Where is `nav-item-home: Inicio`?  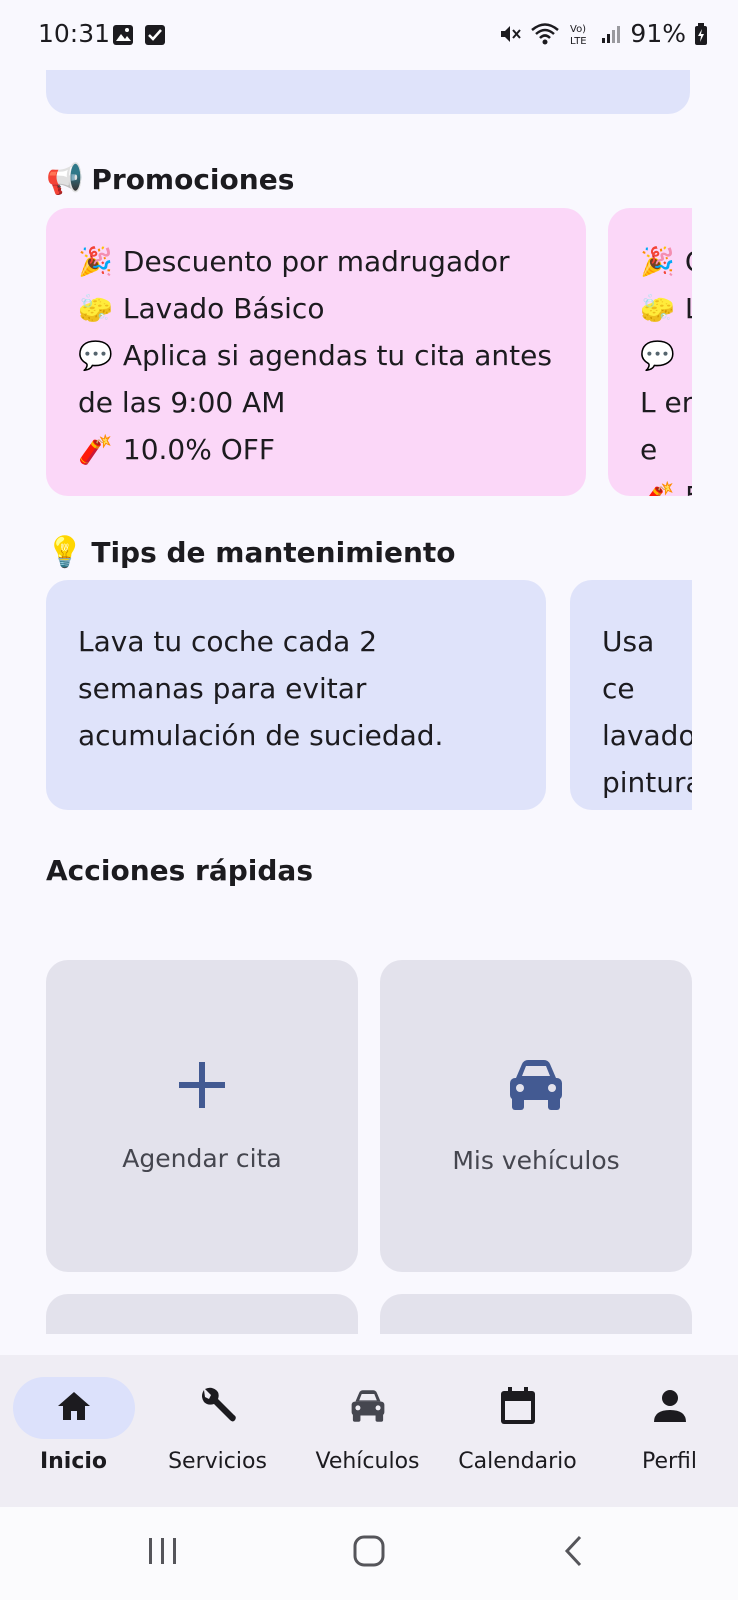
nav-item-home: Inicio is located at coordinates (73, 1425).